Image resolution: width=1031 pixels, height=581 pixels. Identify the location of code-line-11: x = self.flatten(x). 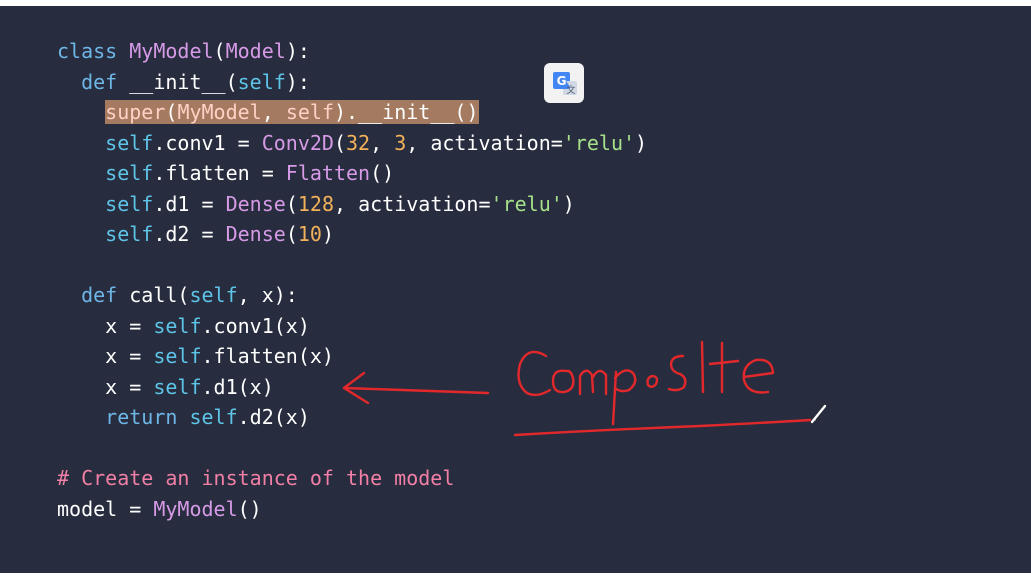
(195, 356).